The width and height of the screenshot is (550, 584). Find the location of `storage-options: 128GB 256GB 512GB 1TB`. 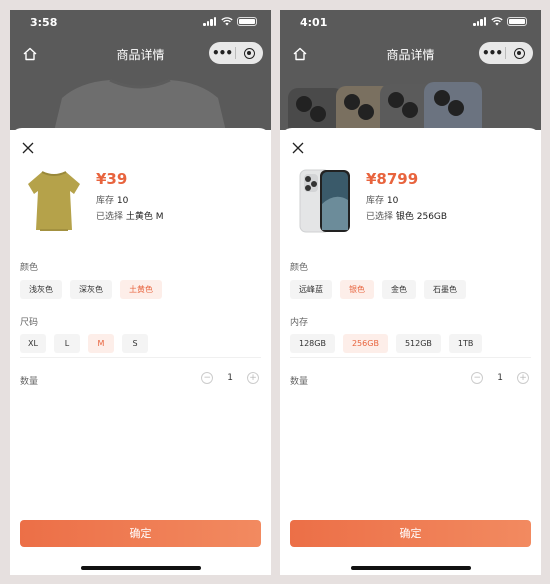

storage-options: 128GB 256GB 512GB 1TB is located at coordinates (386, 343).